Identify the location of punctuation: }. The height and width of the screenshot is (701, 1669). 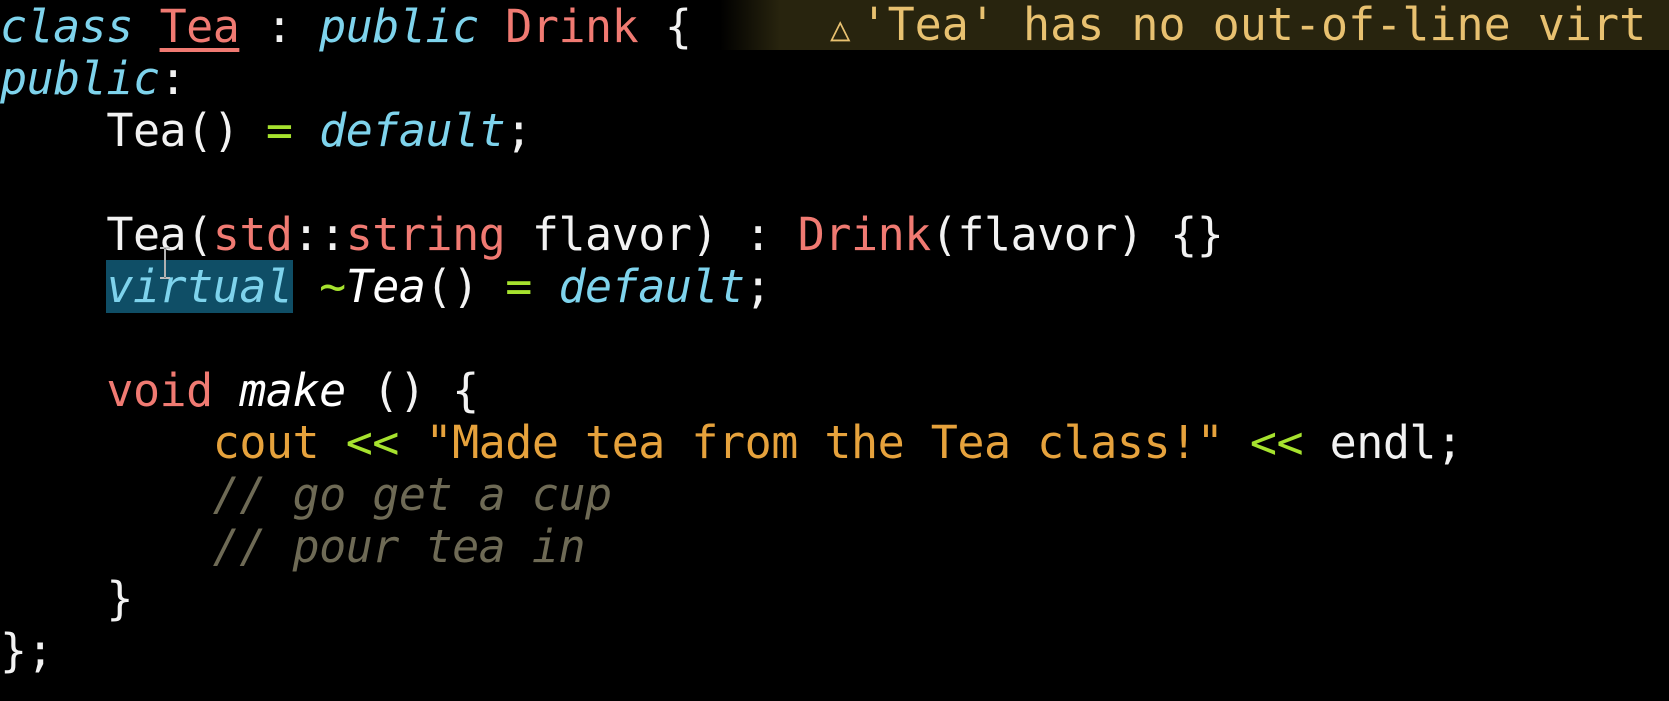
(119, 598).